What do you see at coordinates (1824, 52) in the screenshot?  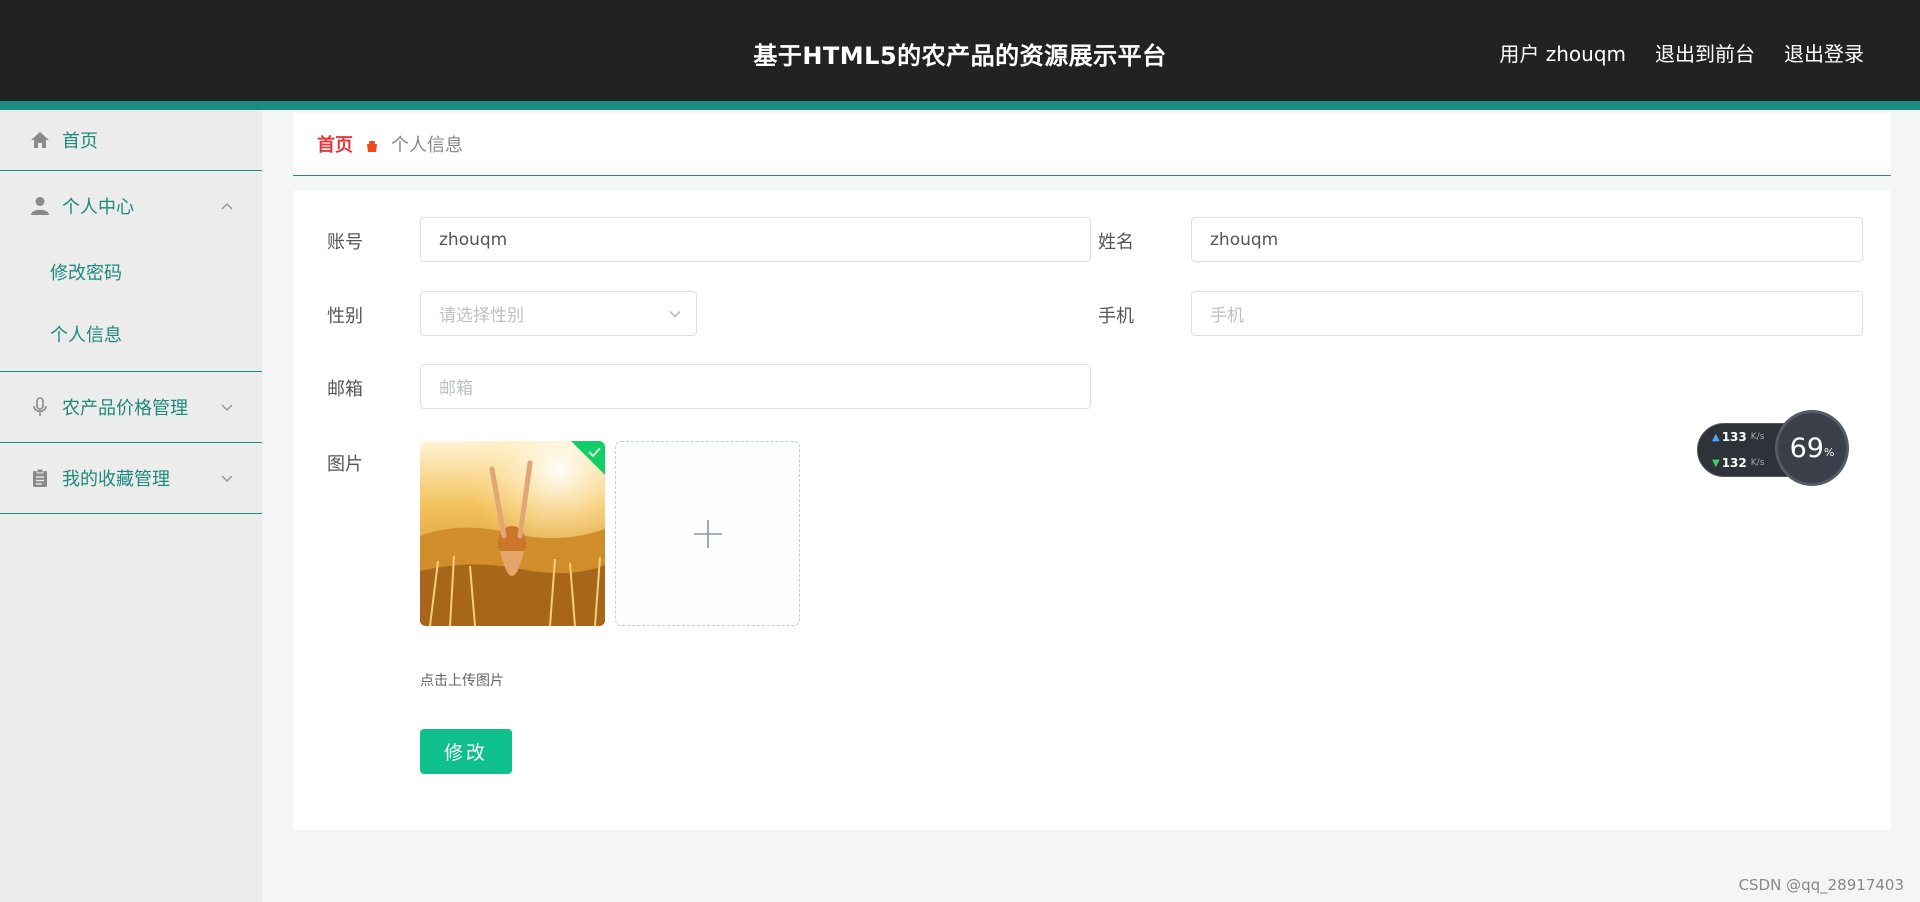 I see `logout-link: 退出登录` at bounding box center [1824, 52].